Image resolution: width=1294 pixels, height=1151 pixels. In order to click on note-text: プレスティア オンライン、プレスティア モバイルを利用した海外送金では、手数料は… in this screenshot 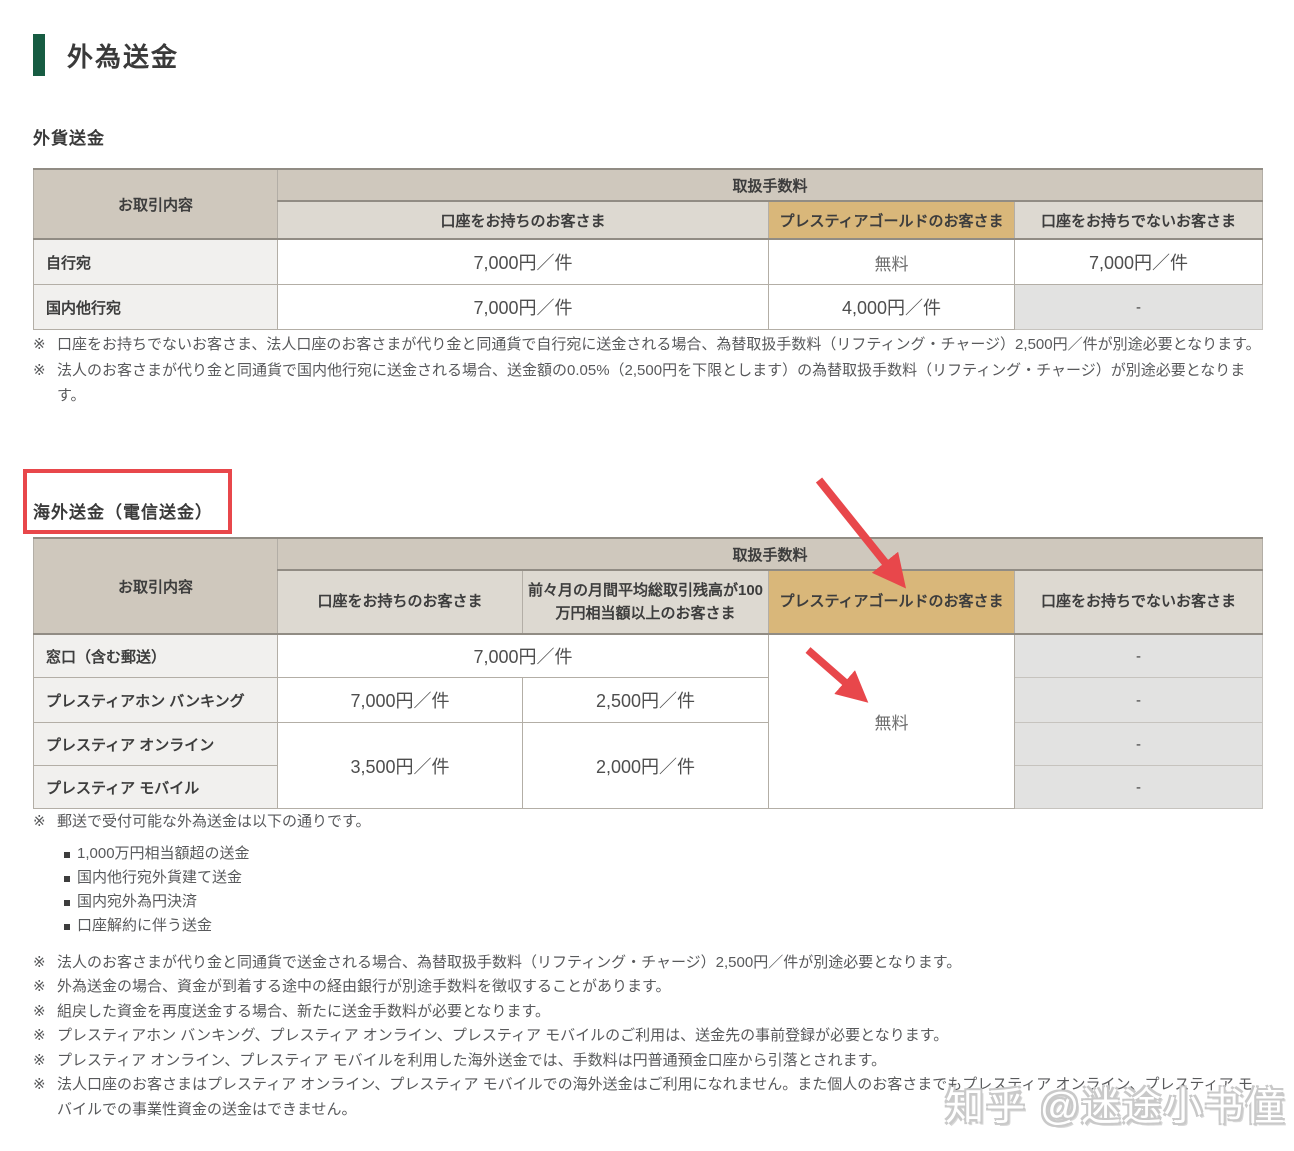, I will do `click(472, 1060)`.